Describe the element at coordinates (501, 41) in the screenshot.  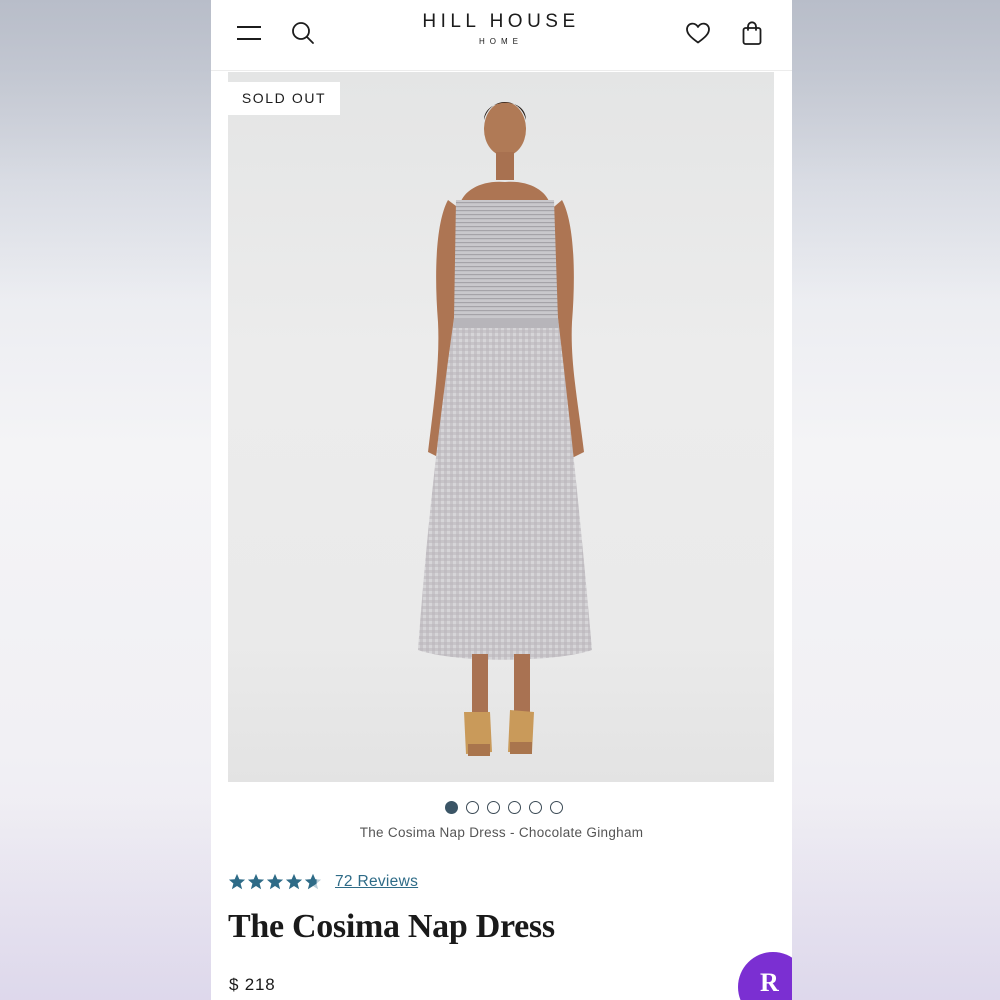
I see `brand-subtitle: HOME` at that location.